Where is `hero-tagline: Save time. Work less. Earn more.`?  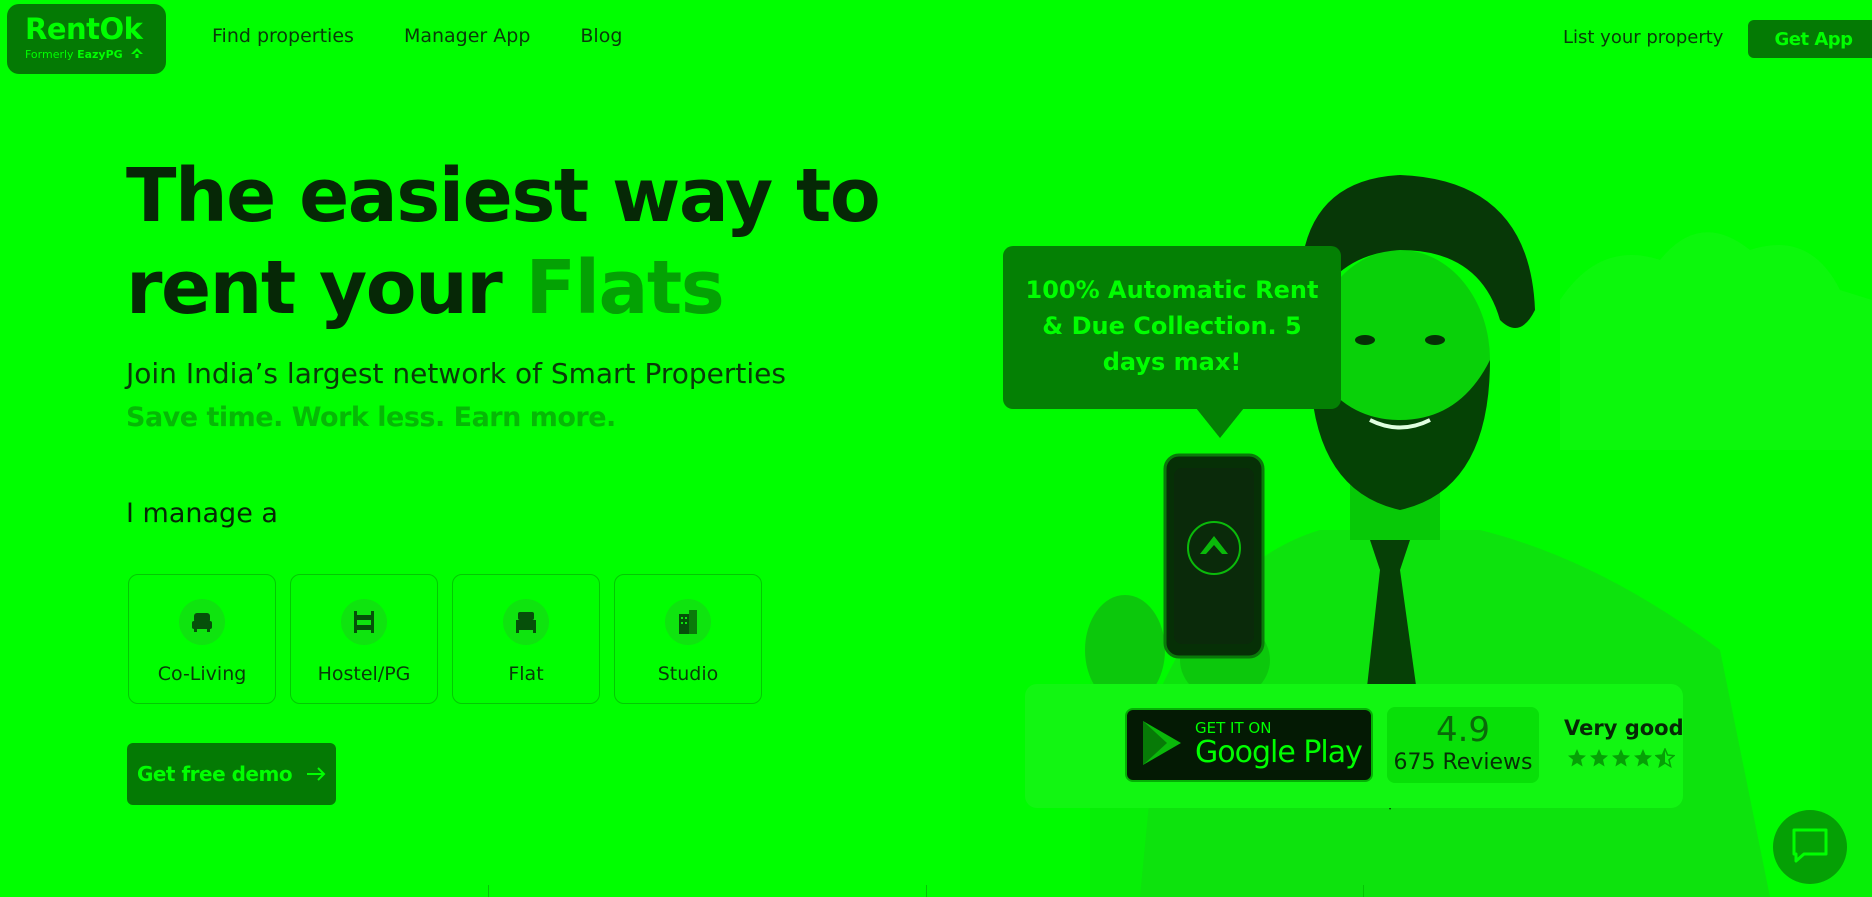
hero-tagline: Save time. Work less. Earn more. is located at coordinates (371, 417).